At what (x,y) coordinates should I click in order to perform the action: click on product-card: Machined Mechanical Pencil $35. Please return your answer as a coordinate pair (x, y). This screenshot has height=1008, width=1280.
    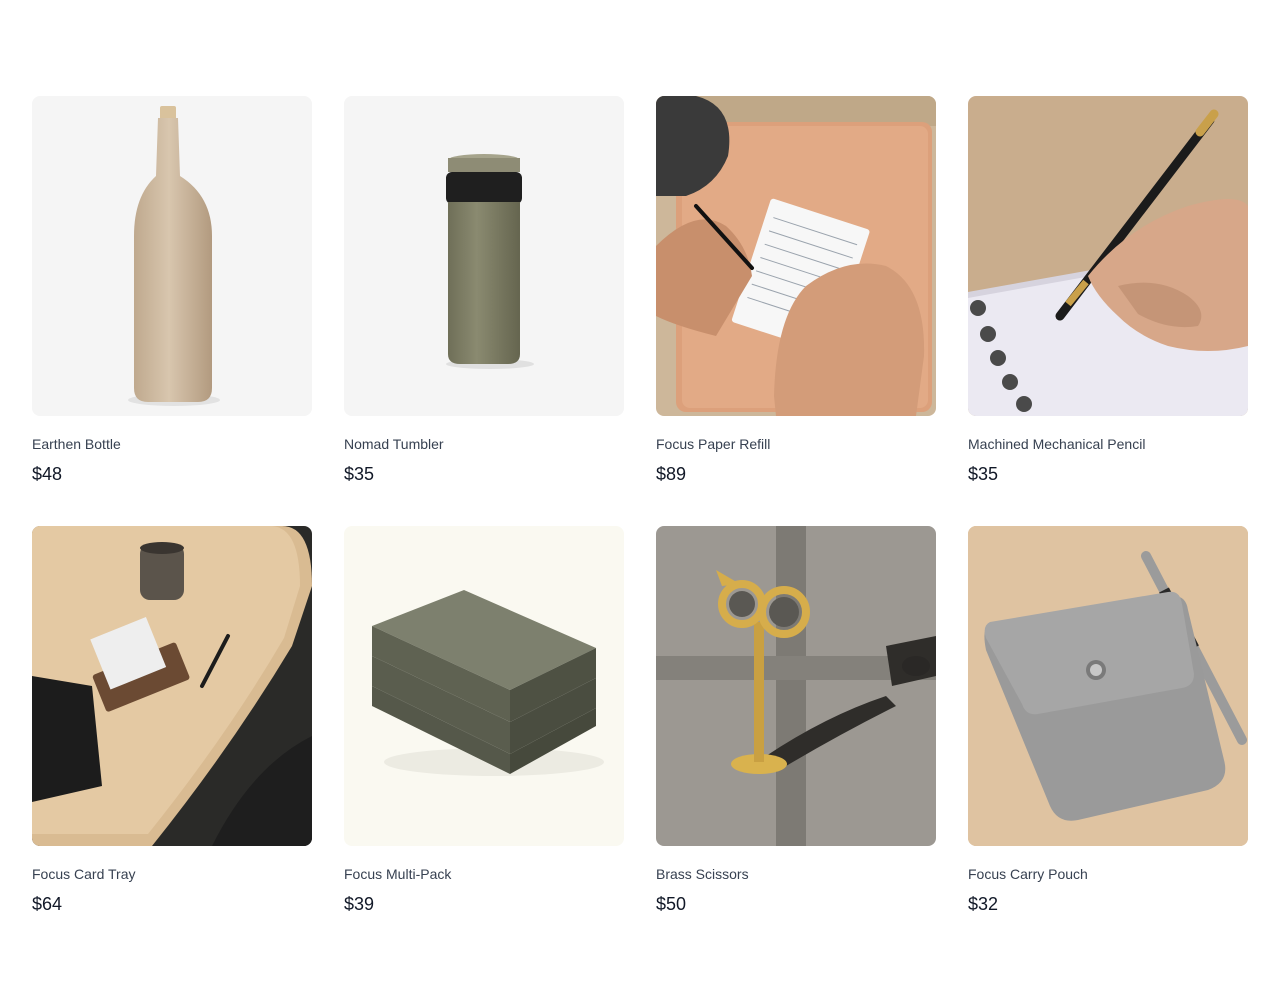
    Looking at the image, I should click on (1108, 291).